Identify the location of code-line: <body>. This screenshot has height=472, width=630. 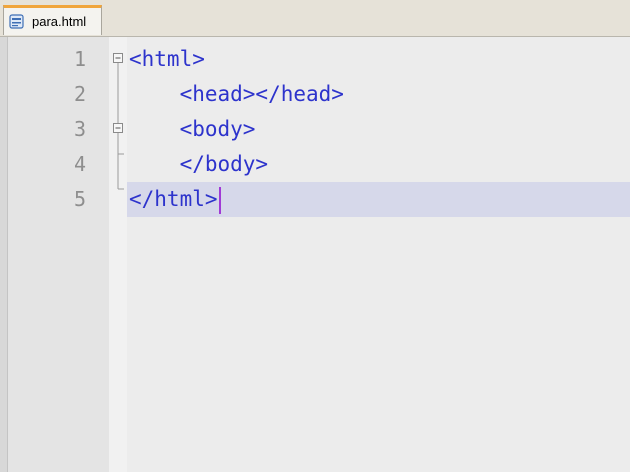
(192, 129).